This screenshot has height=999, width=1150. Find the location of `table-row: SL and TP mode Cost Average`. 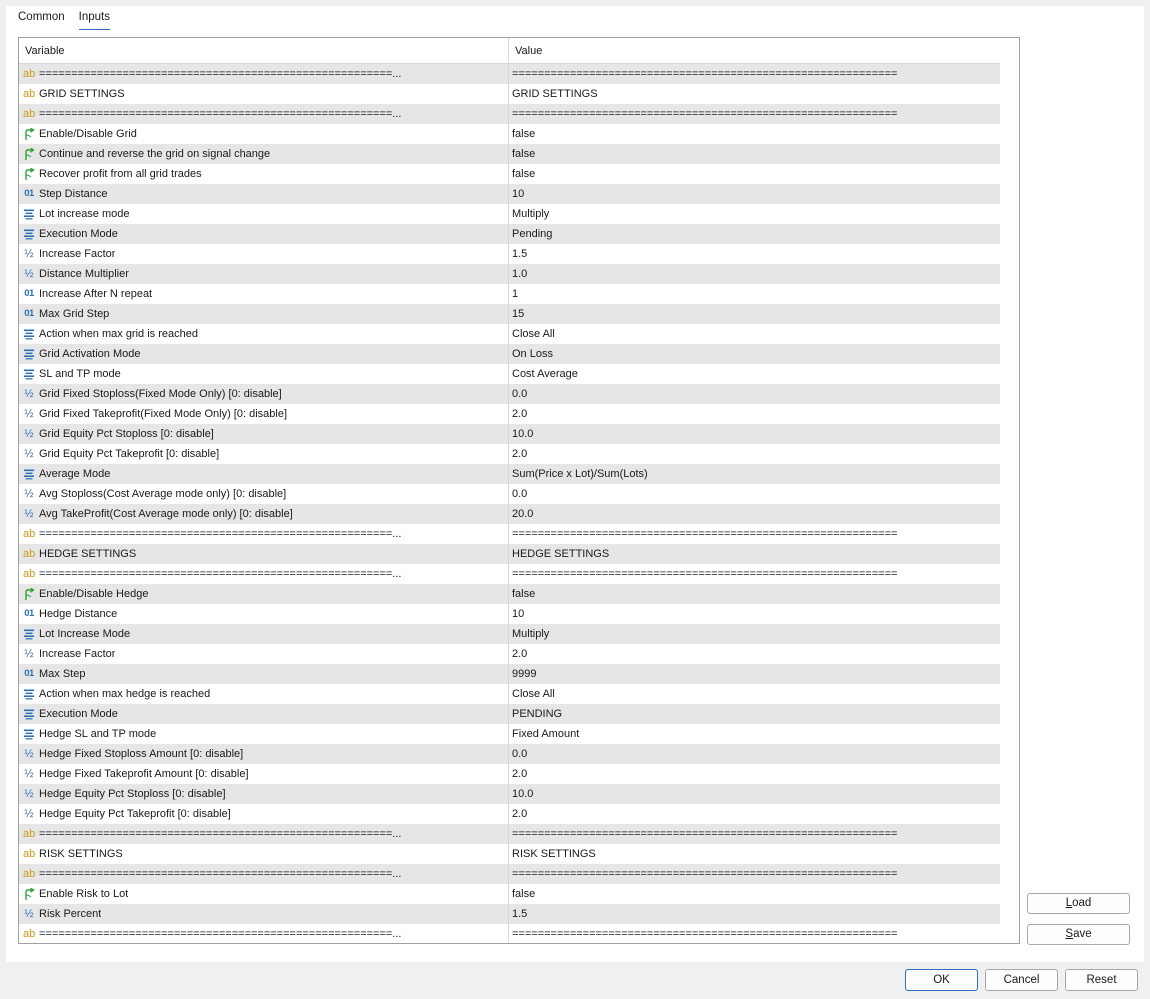

table-row: SL and TP mode Cost Average is located at coordinates (509, 374).